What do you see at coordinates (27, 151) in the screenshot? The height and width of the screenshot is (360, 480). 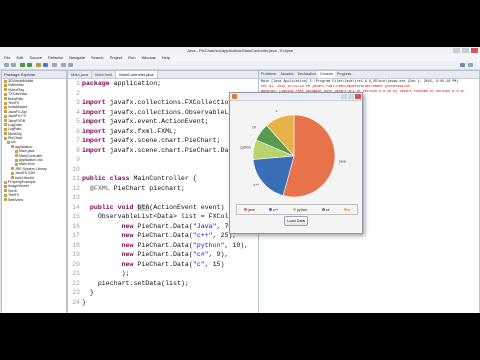 I see `tree-item-label: Main.java` at bounding box center [27, 151].